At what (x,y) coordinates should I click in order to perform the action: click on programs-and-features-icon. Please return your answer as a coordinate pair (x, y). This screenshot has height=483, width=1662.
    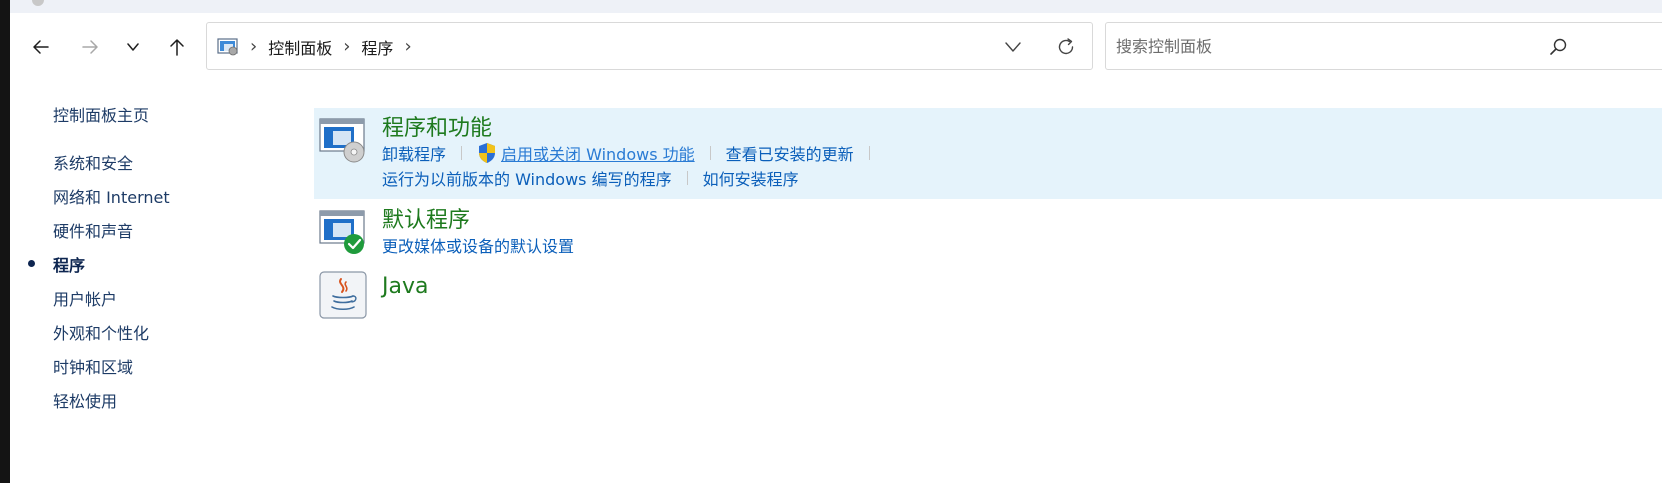
    Looking at the image, I should click on (343, 140).